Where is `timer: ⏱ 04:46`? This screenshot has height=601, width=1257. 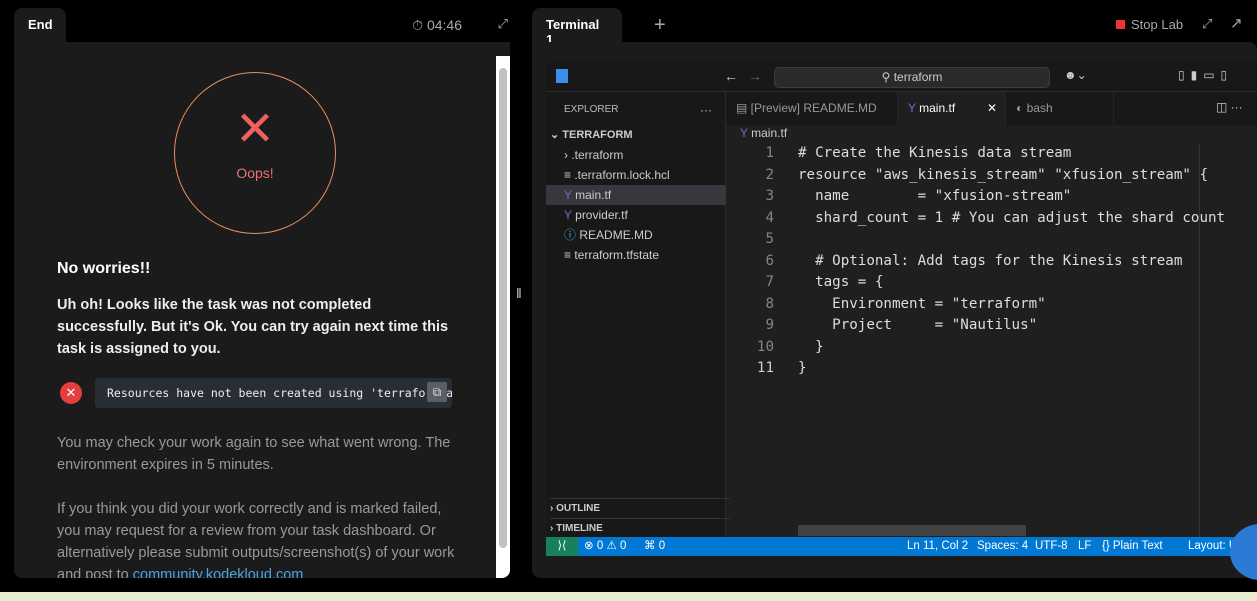
timer: ⏱ 04:46 is located at coordinates (437, 25).